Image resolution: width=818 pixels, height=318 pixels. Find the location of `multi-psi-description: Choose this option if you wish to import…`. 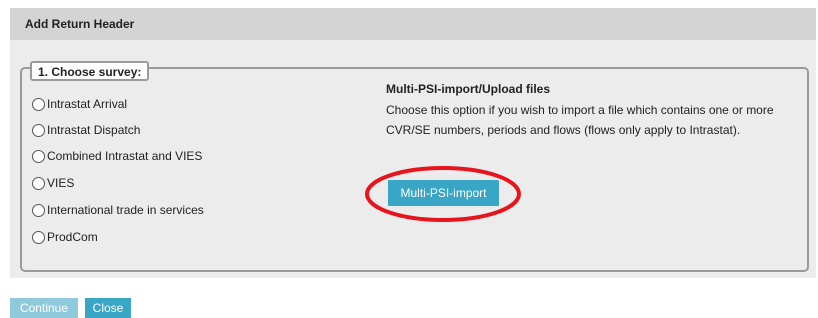

multi-psi-description: Choose this option if you wish to import… is located at coordinates (580, 120).